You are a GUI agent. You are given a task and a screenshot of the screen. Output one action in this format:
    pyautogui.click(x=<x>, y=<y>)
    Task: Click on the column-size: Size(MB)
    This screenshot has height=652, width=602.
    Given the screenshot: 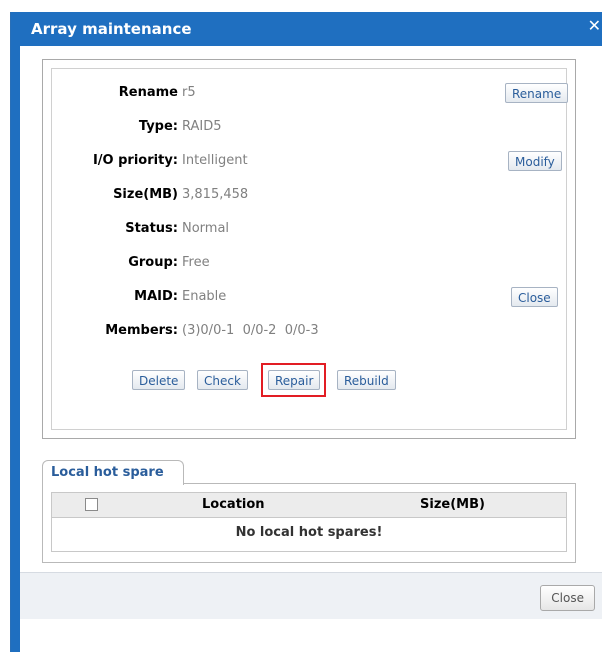 What is the action you would take?
    pyautogui.click(x=452, y=504)
    